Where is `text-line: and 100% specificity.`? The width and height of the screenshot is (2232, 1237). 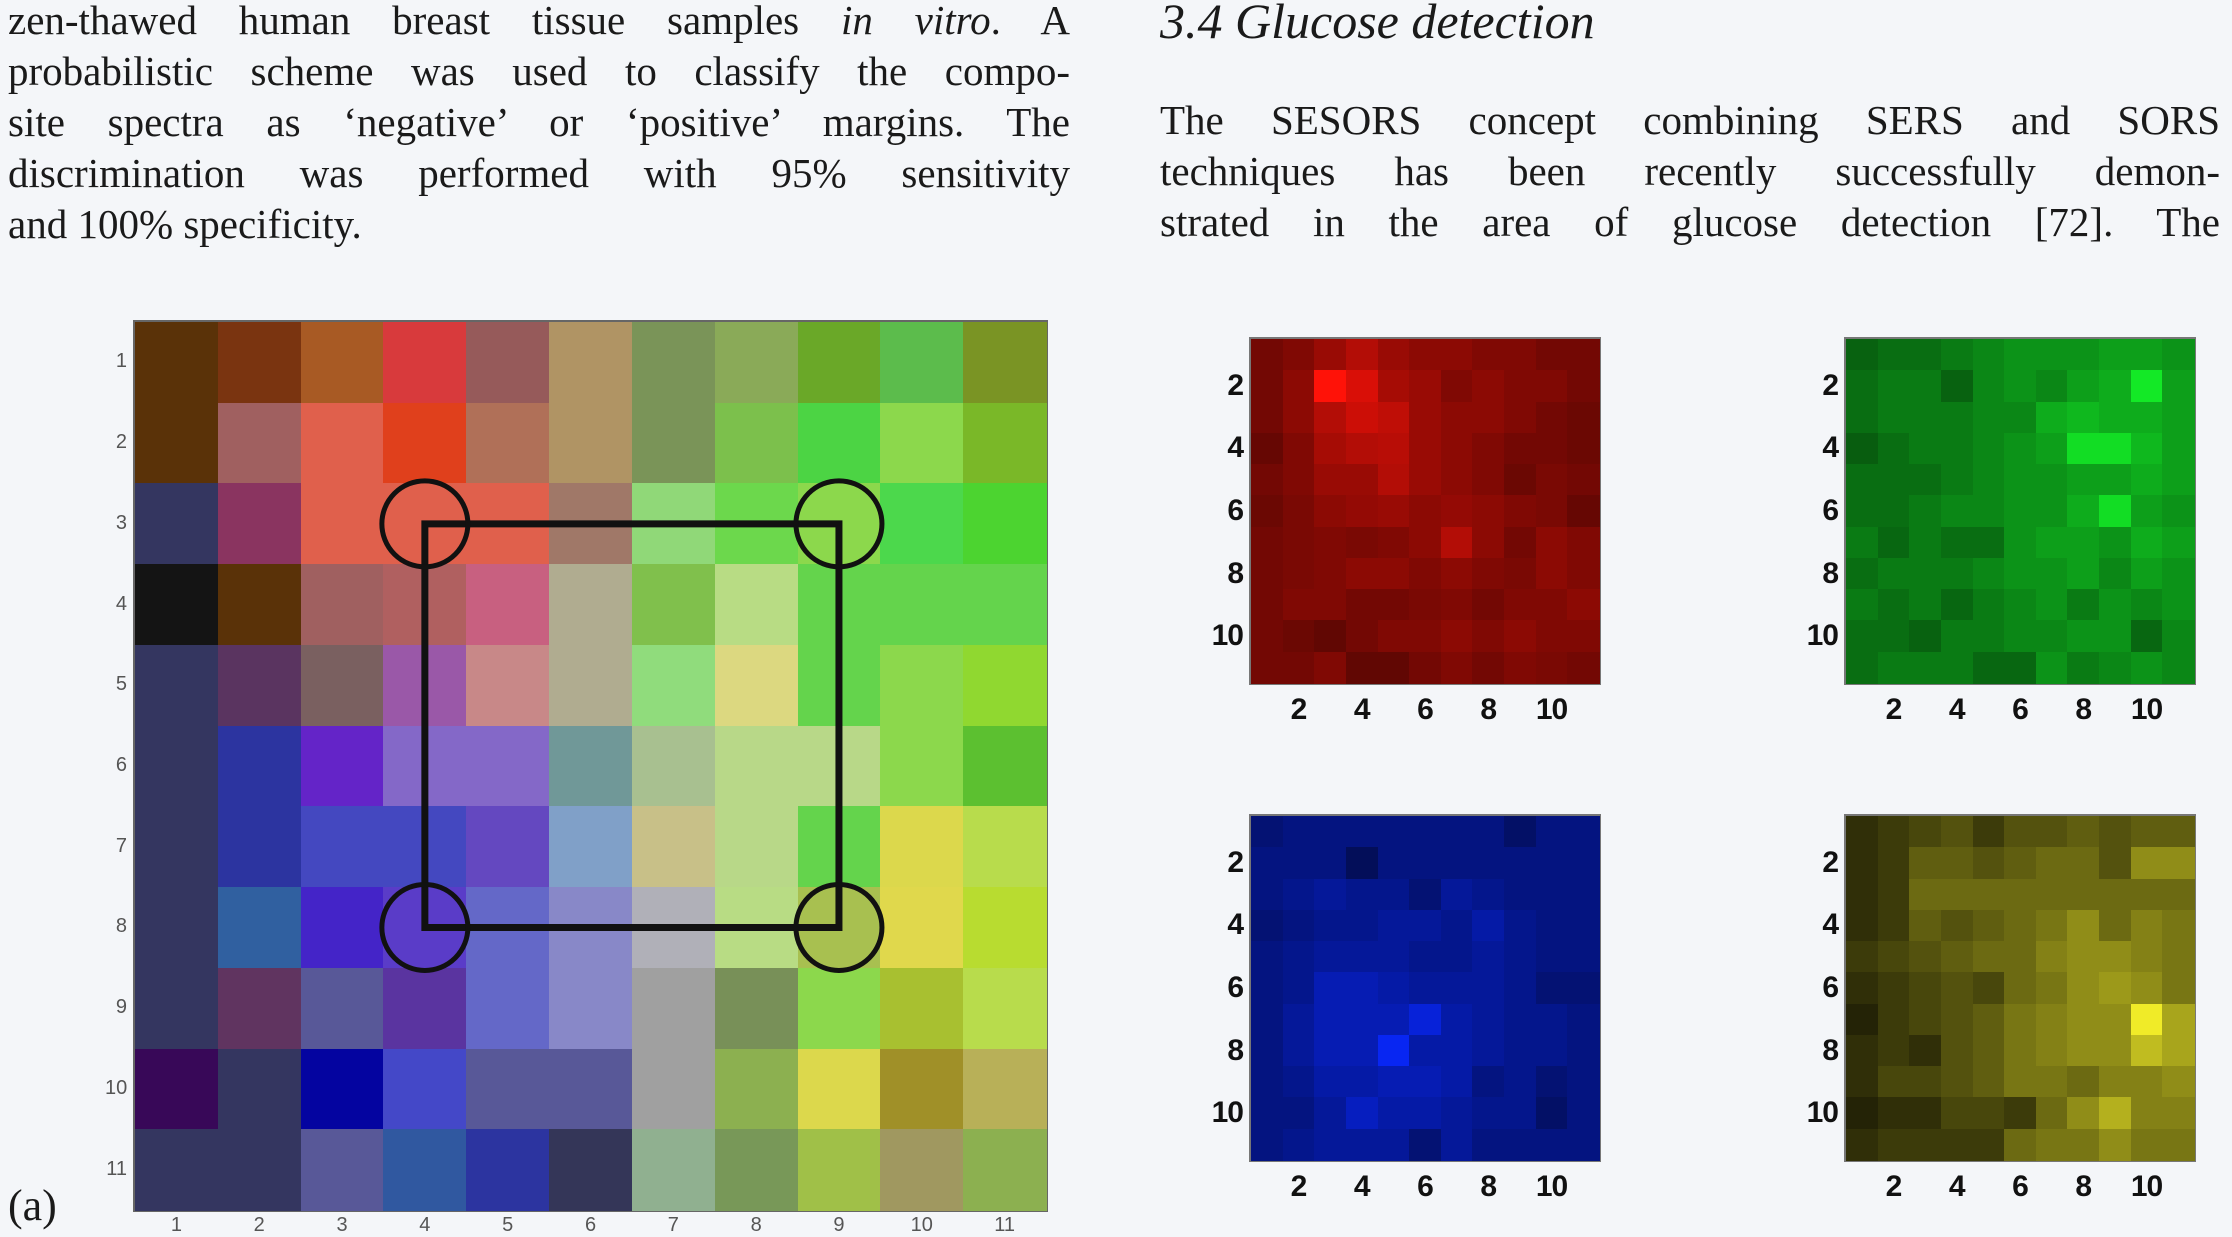 text-line: and 100% specificity. is located at coordinates (185, 224).